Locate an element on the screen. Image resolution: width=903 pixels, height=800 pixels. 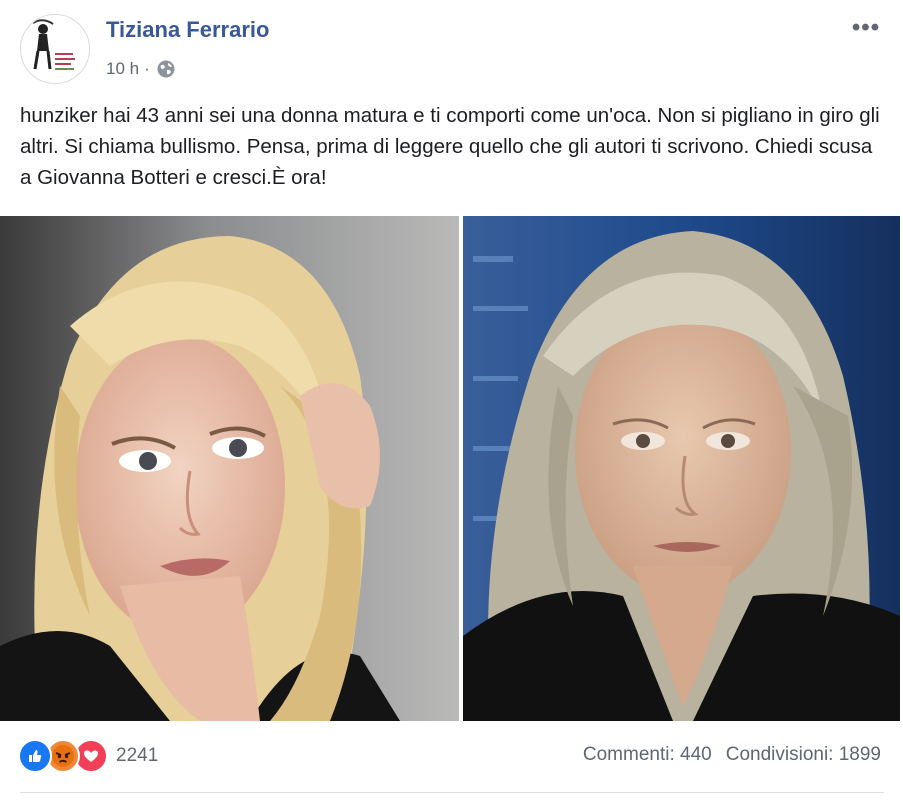
globe-icon is located at coordinates (166, 69).